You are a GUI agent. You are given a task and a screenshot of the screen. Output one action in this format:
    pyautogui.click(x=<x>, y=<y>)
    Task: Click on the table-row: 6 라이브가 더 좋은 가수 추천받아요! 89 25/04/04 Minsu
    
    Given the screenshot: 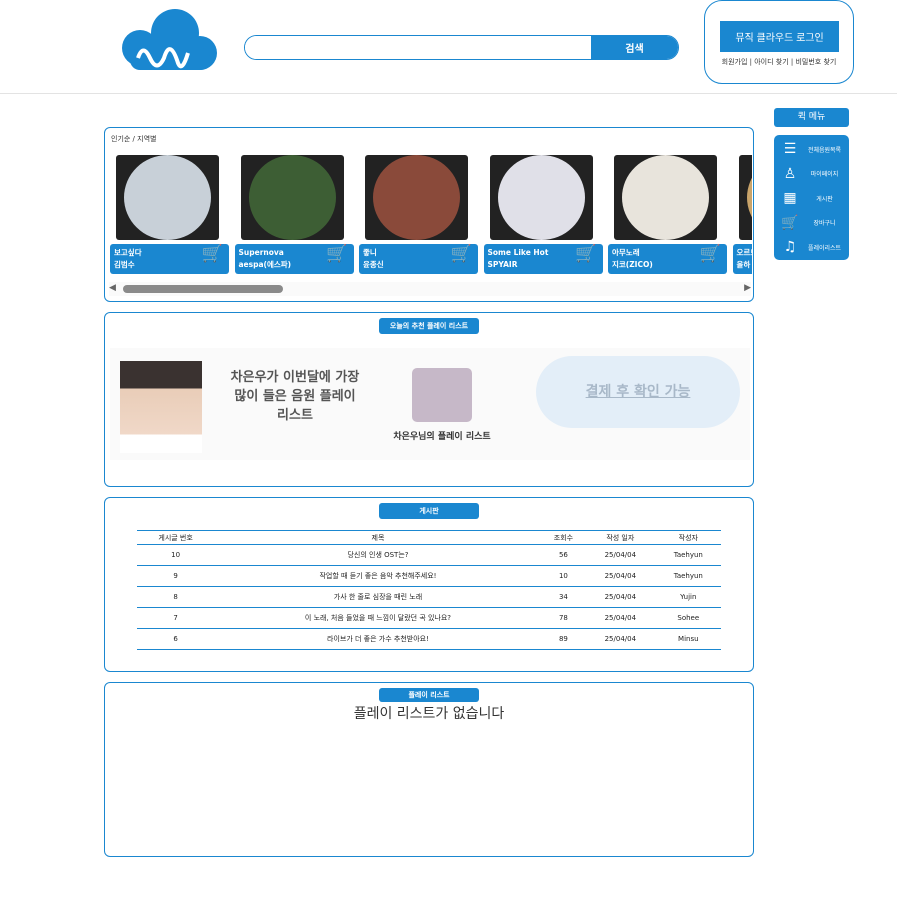 What is the action you would take?
    pyautogui.click(x=429, y=639)
    